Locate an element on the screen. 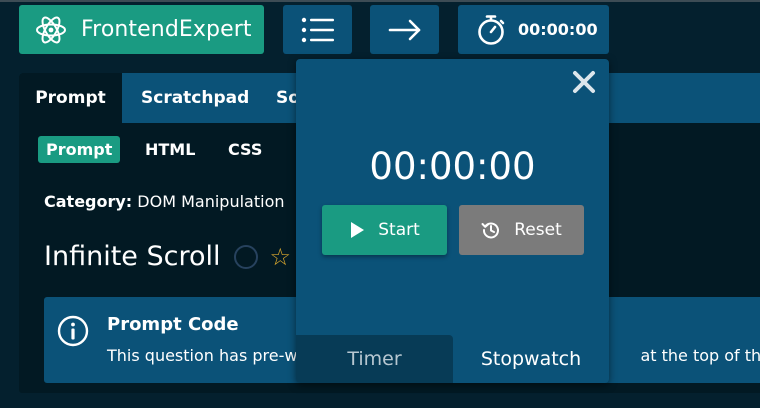  logo-button: FrontendExpert is located at coordinates (141, 29).